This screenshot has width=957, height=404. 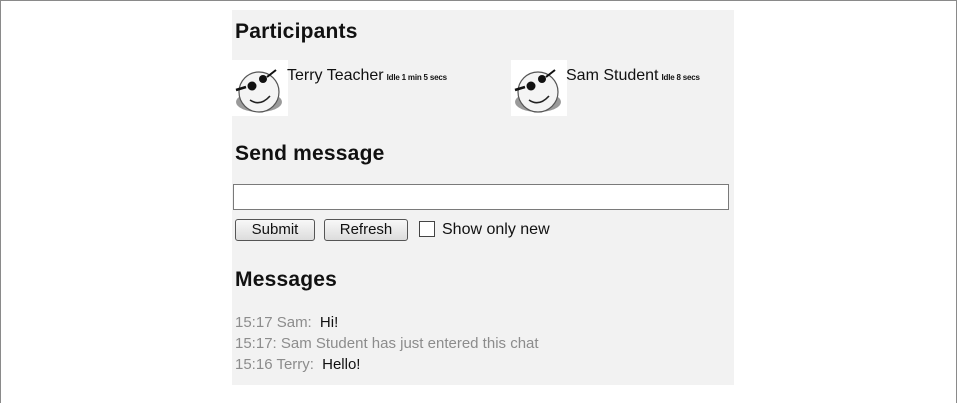 What do you see at coordinates (341, 364) in the screenshot?
I see `message-text: Hello!` at bounding box center [341, 364].